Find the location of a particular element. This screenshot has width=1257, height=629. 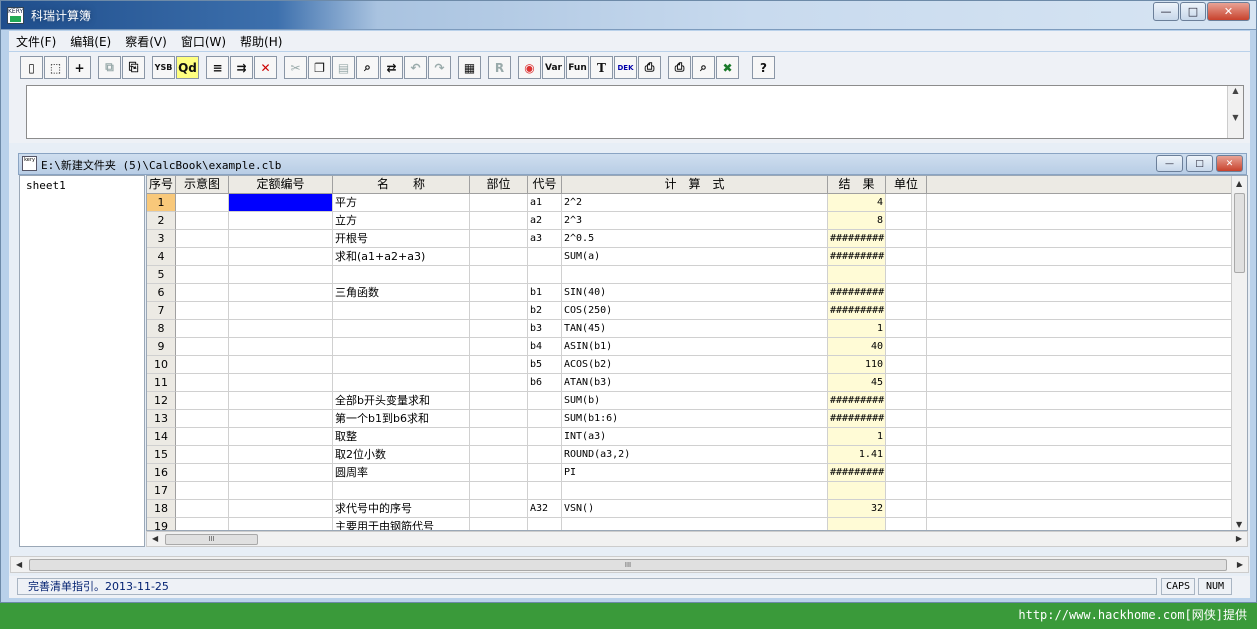

header-var-code: 代号 is located at coordinates (545, 185).